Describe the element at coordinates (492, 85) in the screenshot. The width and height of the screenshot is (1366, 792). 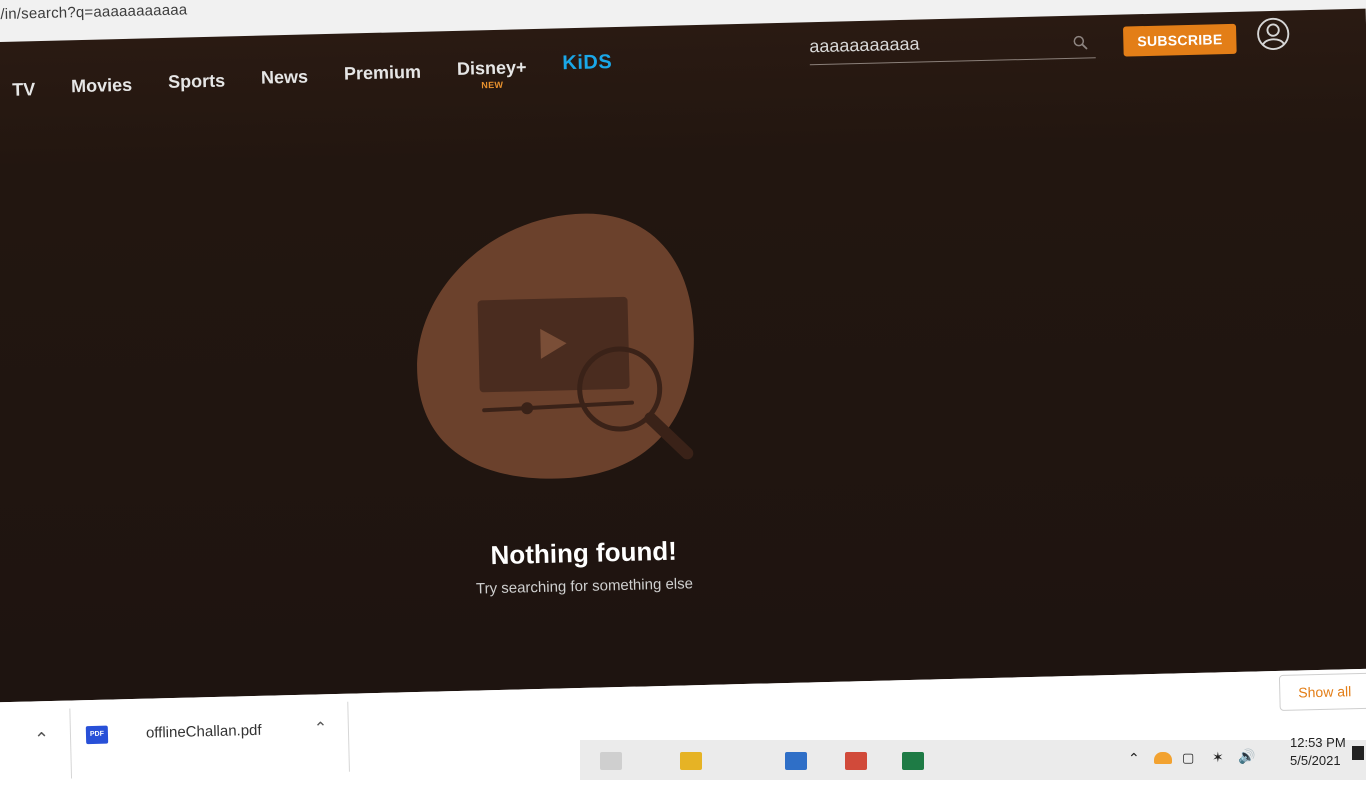
I see `new-badge: NEW` at that location.